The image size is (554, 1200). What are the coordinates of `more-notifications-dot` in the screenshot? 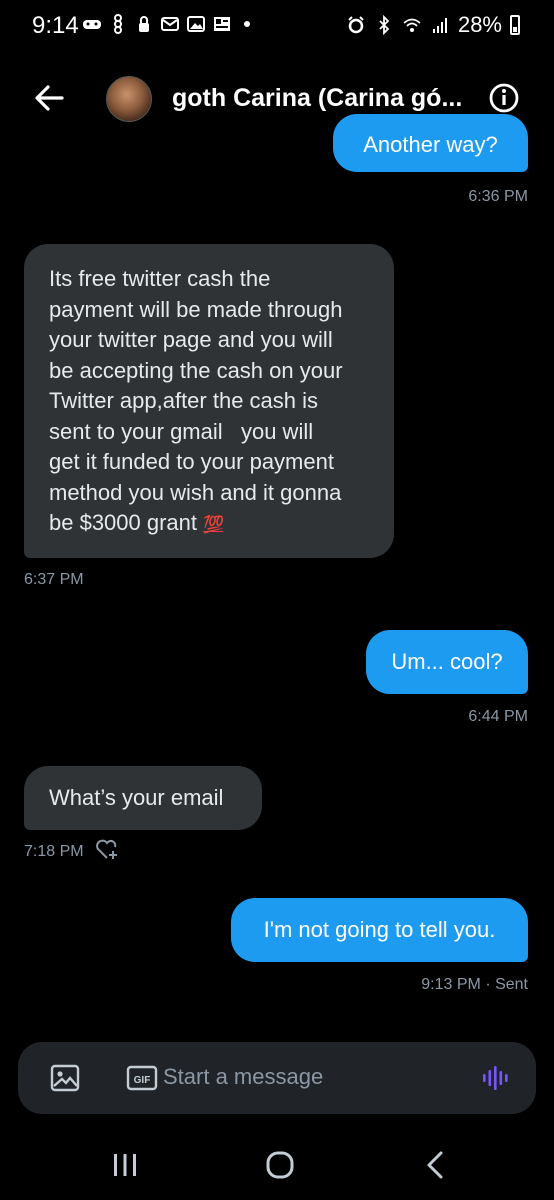 It's located at (247, 24).